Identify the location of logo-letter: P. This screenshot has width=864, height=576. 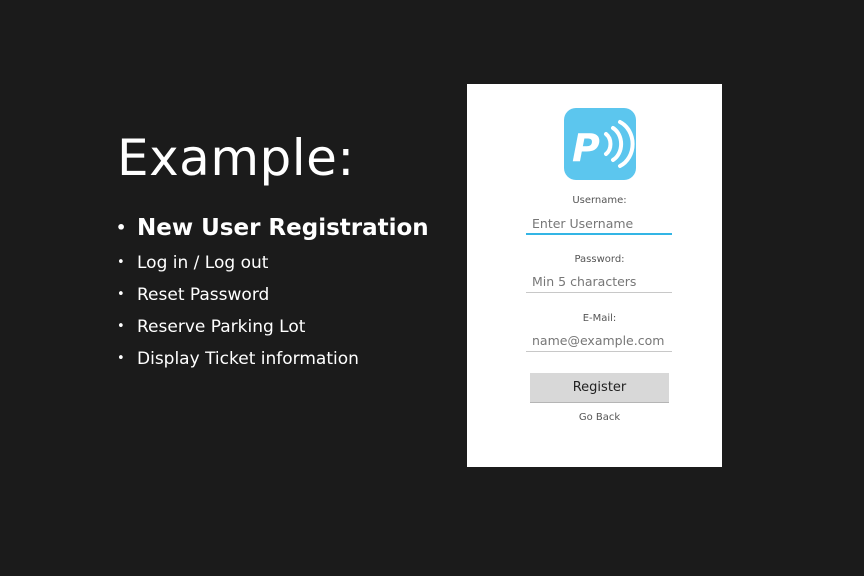
(586, 148).